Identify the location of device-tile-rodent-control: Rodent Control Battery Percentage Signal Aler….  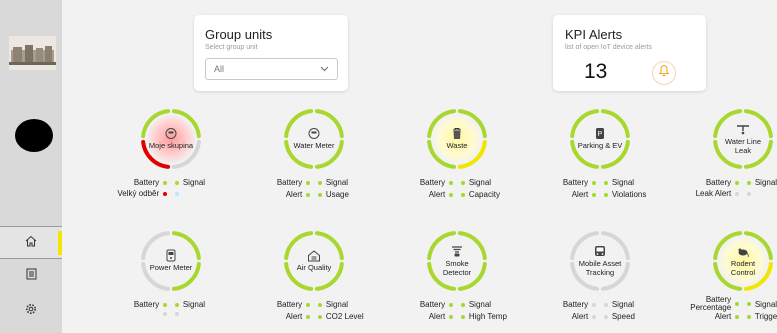
(722, 277).